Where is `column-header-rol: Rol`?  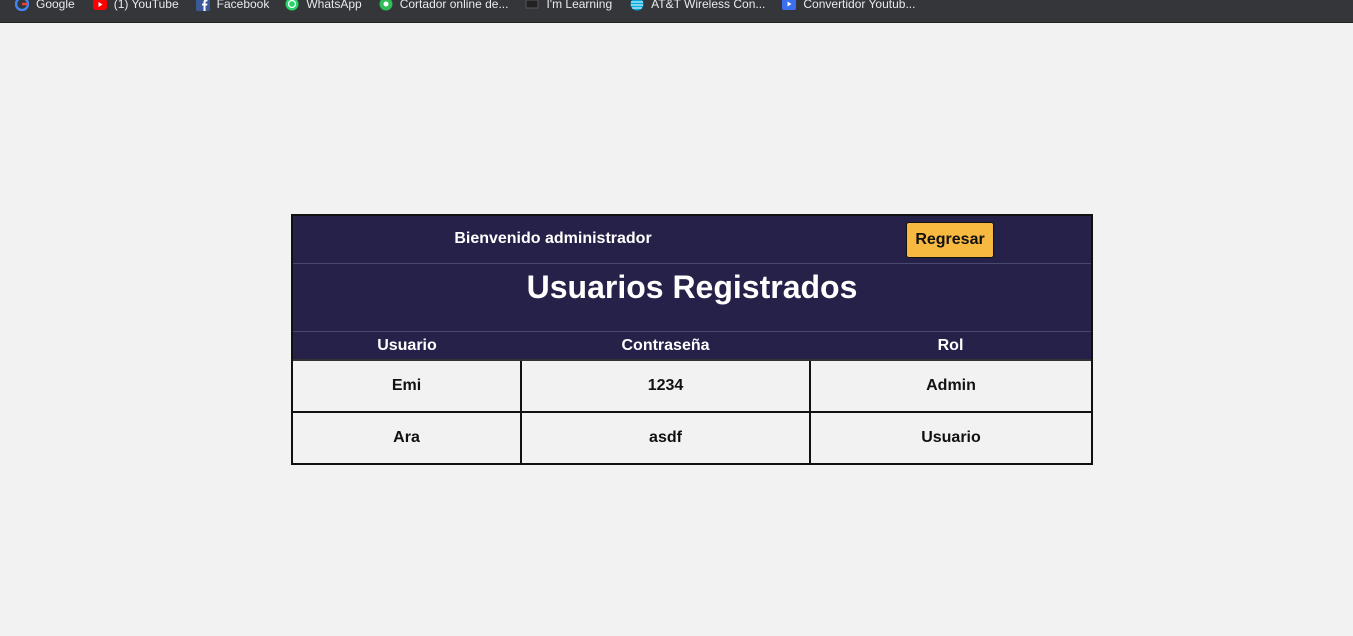
column-header-rol: Rol is located at coordinates (950, 346).